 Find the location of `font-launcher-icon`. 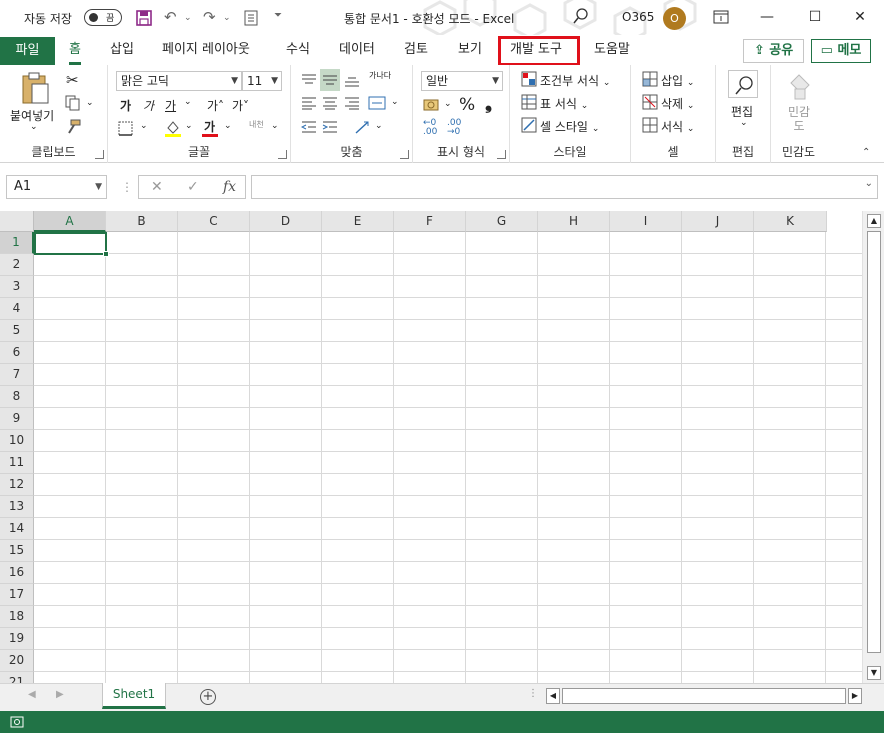

font-launcher-icon is located at coordinates (282, 154).